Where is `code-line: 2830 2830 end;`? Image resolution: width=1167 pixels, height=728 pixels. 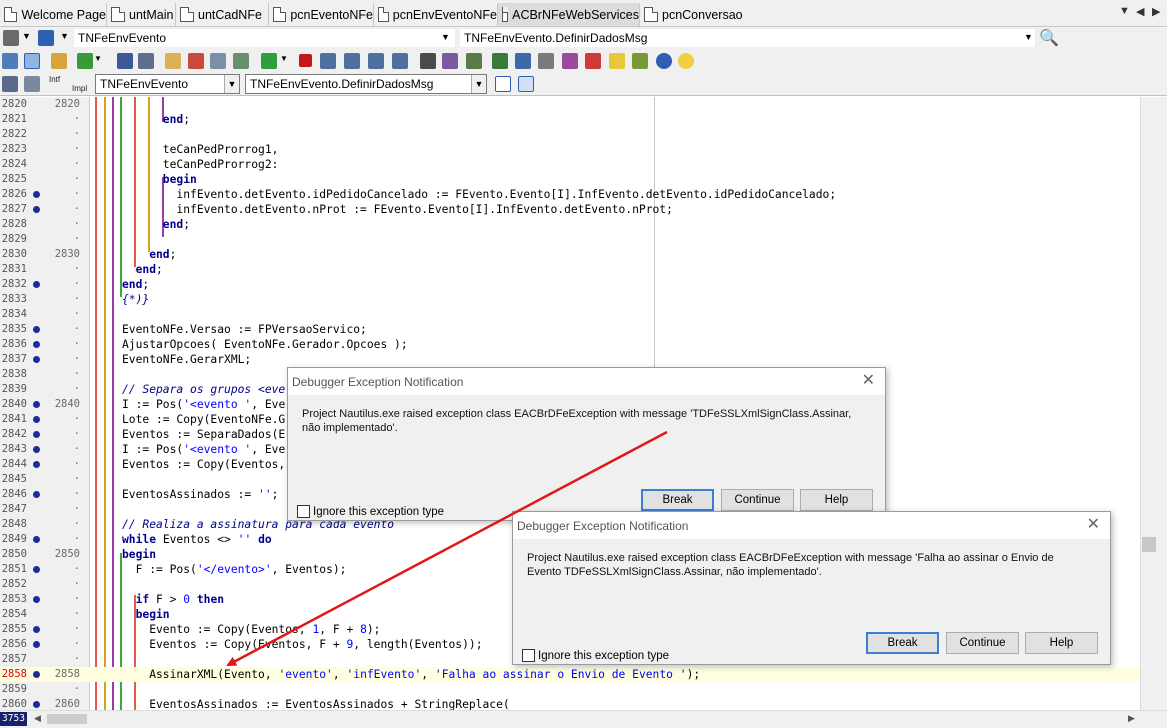
code-line: 2830 2830 end; is located at coordinates (570, 254).